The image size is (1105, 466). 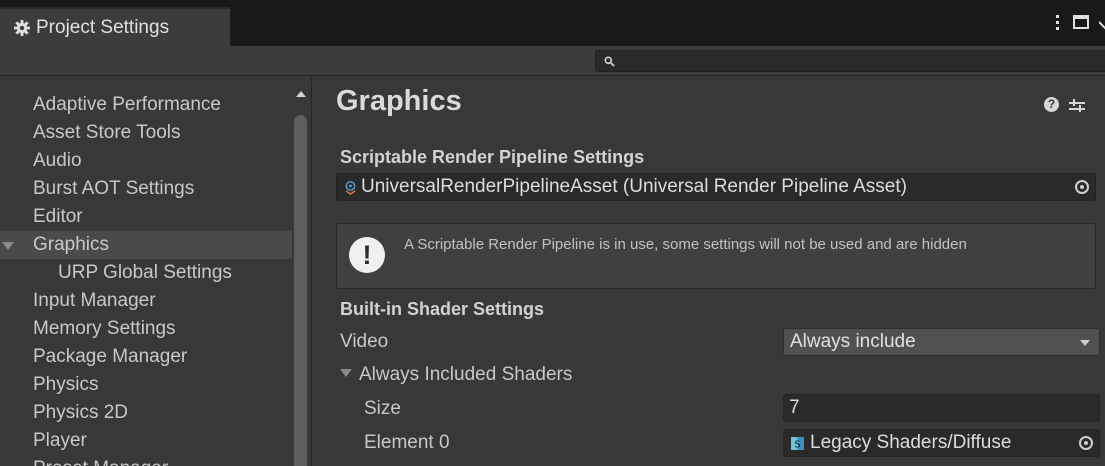 I want to click on element-0-label: Element 0, so click(x=407, y=442).